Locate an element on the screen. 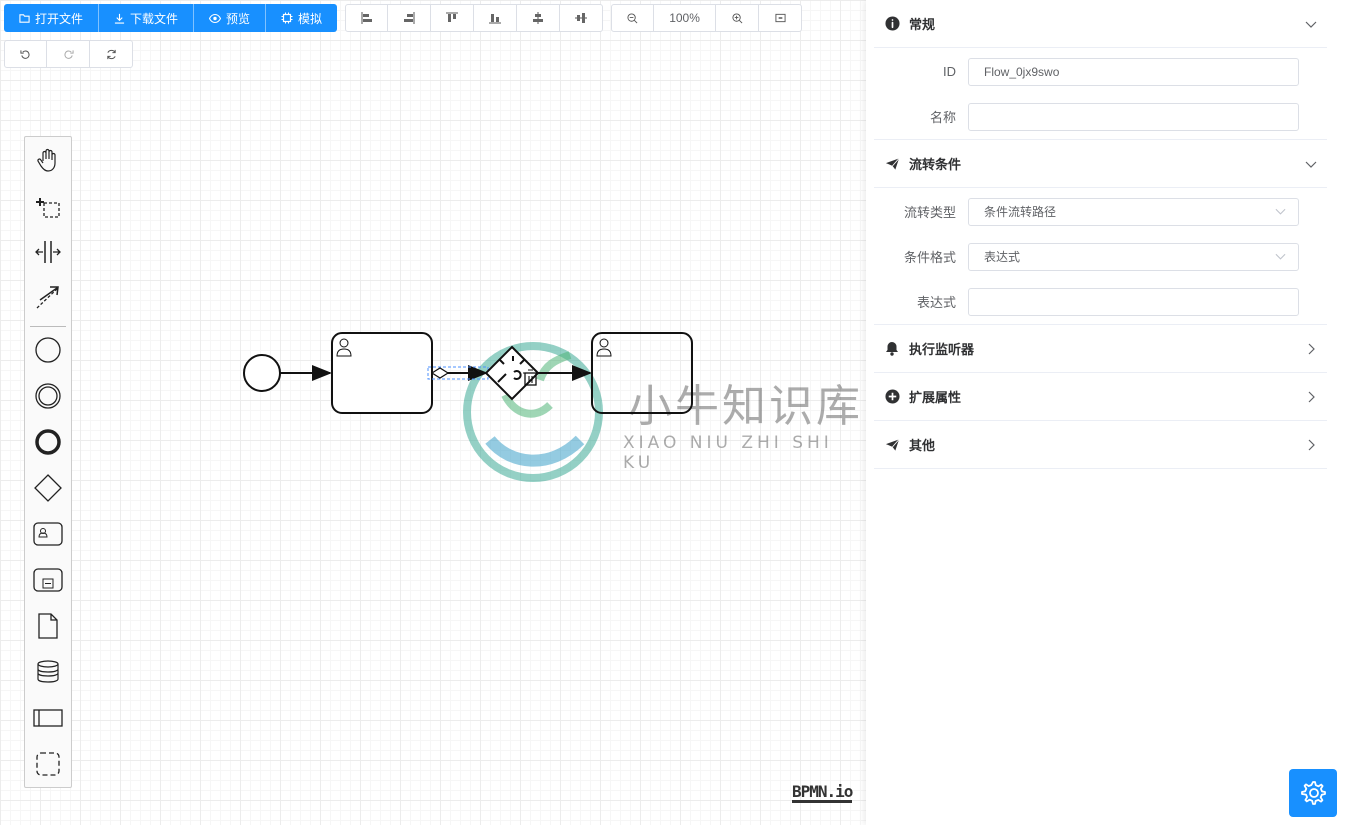 Image resolution: width=1345 pixels, height=825 pixels. expression-row: 表达式 is located at coordinates (1100, 301).